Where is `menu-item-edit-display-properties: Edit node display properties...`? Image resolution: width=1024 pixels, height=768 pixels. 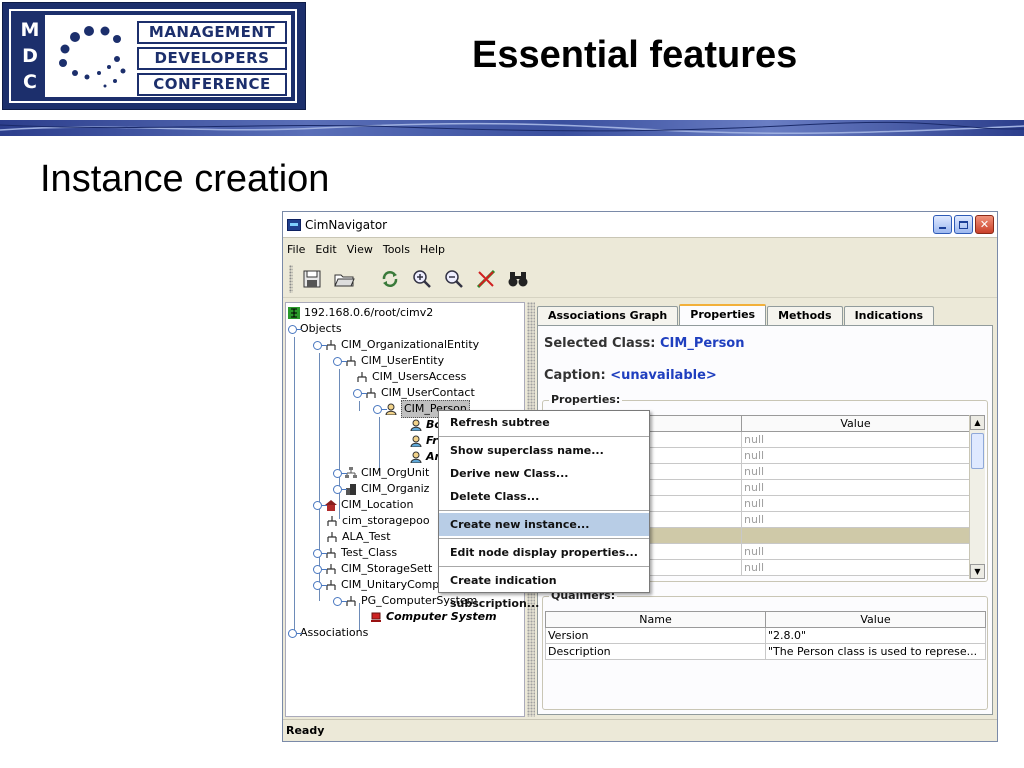 menu-item-edit-display-properties: Edit node display properties... is located at coordinates (544, 552).